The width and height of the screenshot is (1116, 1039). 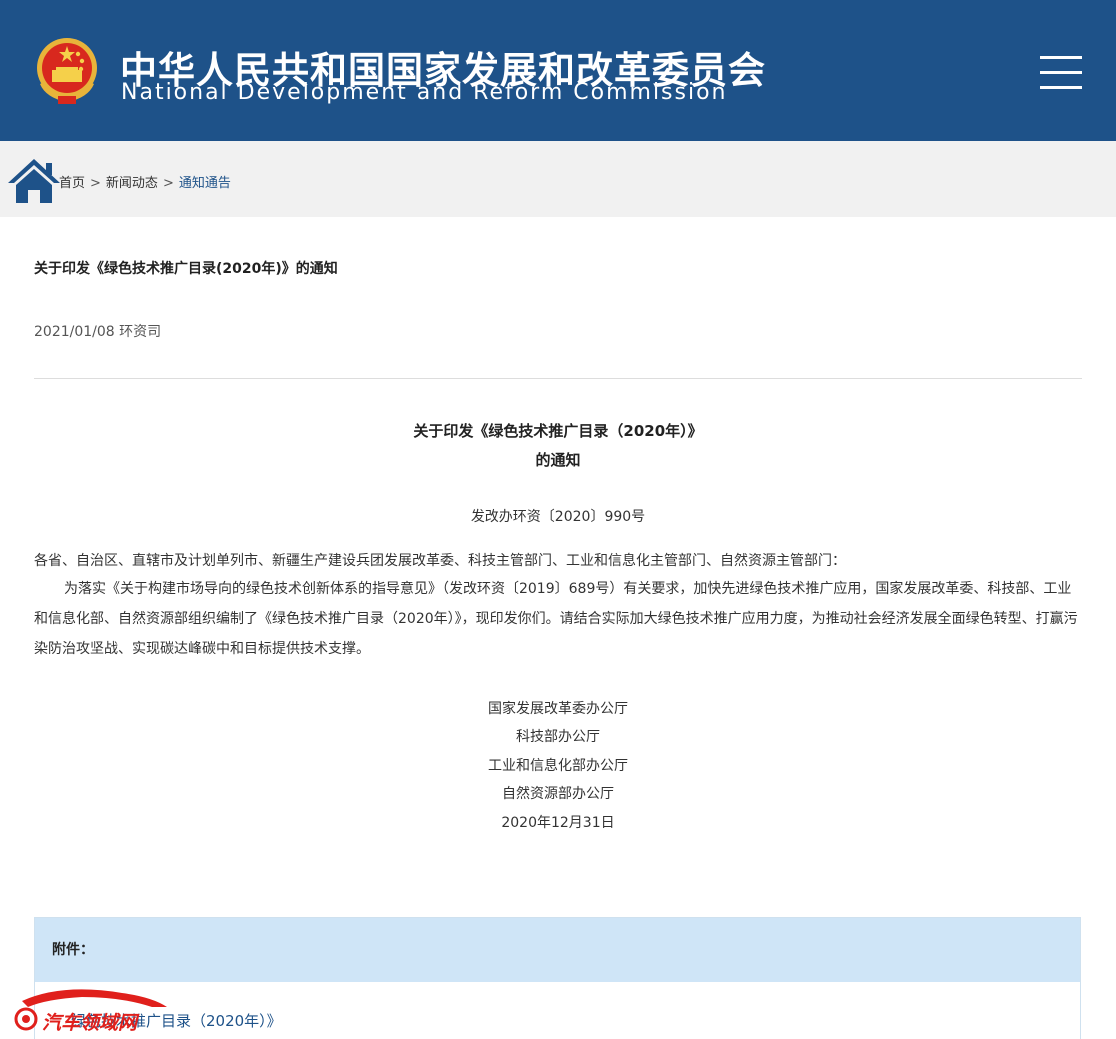 I want to click on attachment-panel: 附件： 绿色技术推广目录（2020年）》, so click(x=557, y=978).